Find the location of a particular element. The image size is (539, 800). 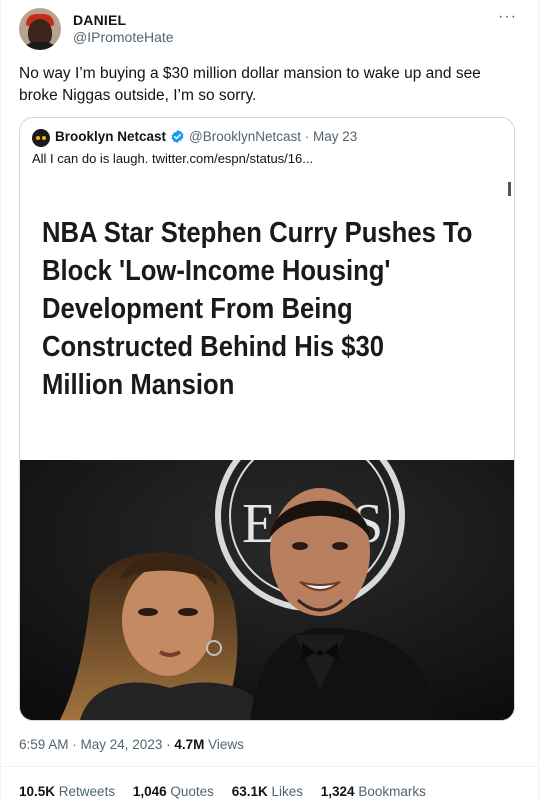

stat-quotes: 1,046 Quotes is located at coordinates (173, 791).